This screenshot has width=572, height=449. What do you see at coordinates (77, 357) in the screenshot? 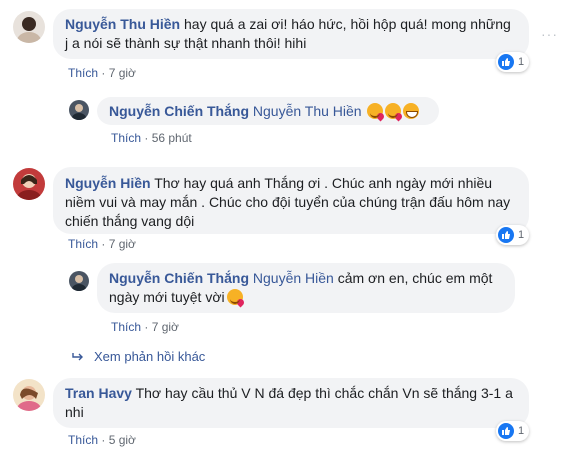
I see `reply-arrow-icon` at bounding box center [77, 357].